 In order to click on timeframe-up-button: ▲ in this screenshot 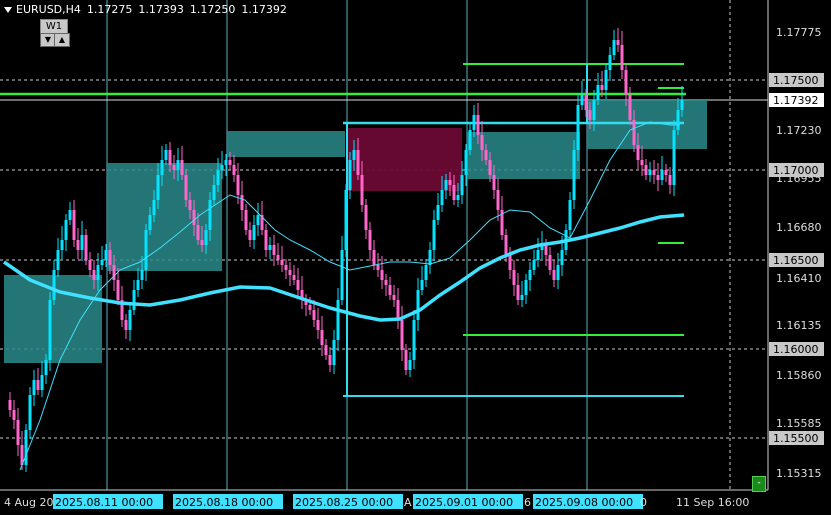, I will do `click(62, 40)`.